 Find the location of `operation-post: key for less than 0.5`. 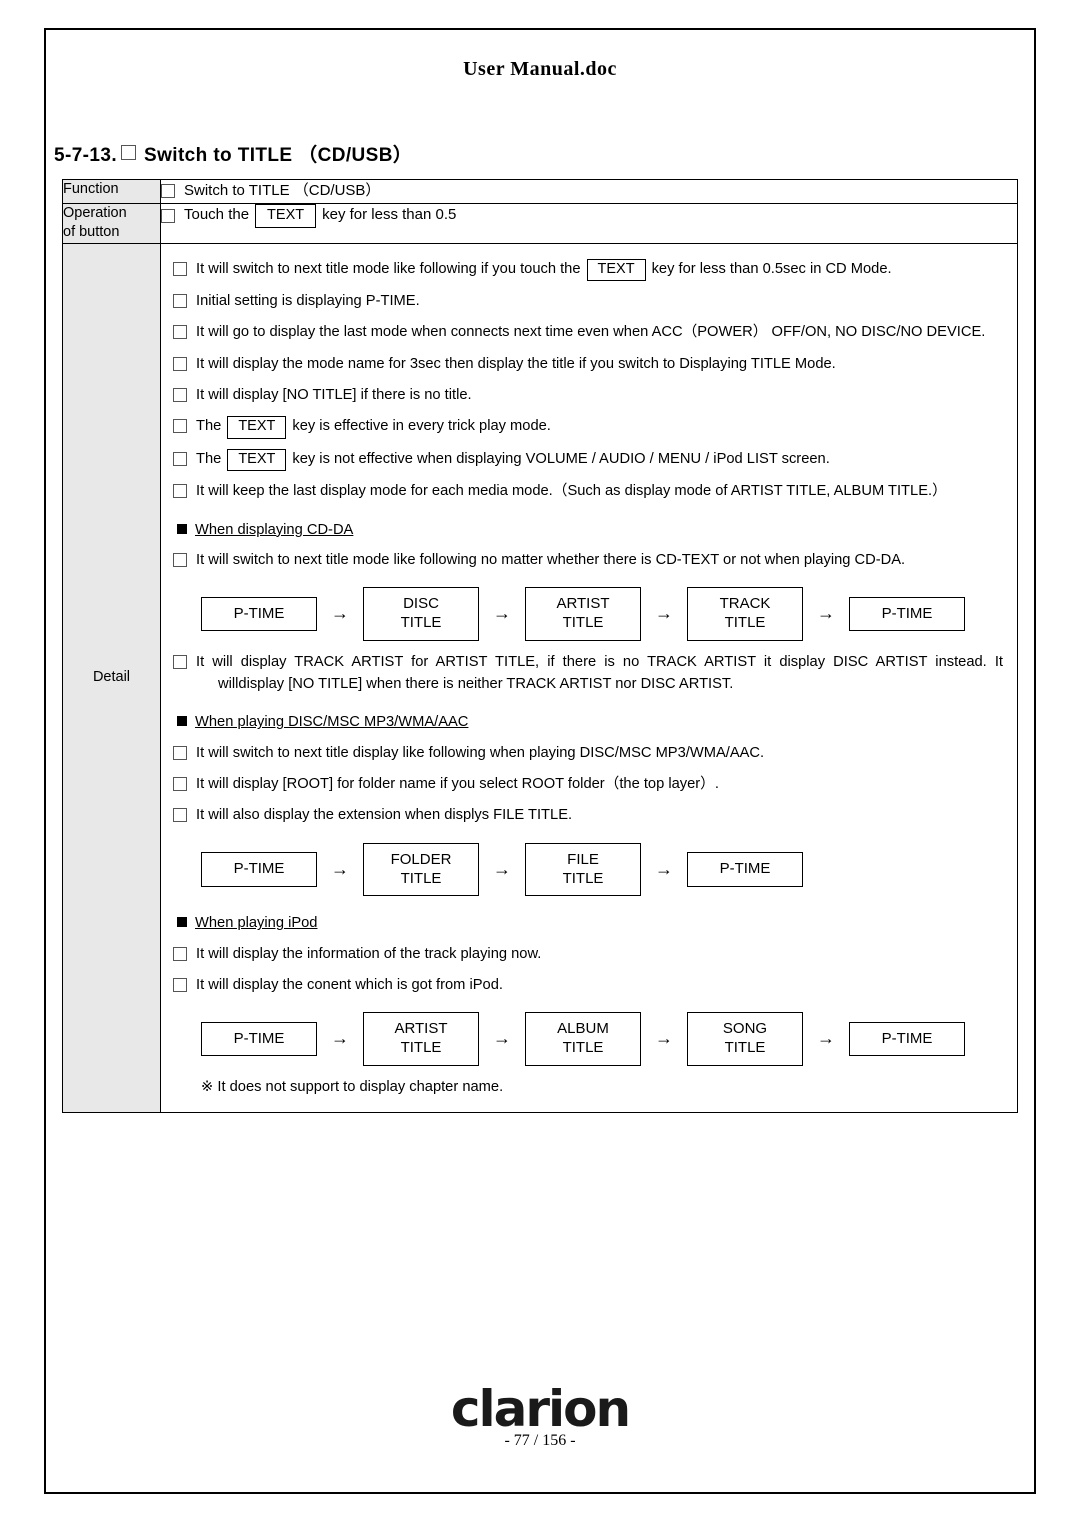

operation-post: key for less than 0.5 is located at coordinates (389, 215).